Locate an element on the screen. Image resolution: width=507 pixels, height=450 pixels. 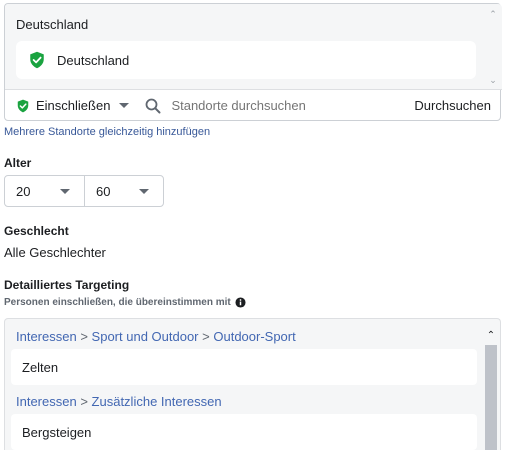
path-link: Outdoor-Sport is located at coordinates (254, 336).